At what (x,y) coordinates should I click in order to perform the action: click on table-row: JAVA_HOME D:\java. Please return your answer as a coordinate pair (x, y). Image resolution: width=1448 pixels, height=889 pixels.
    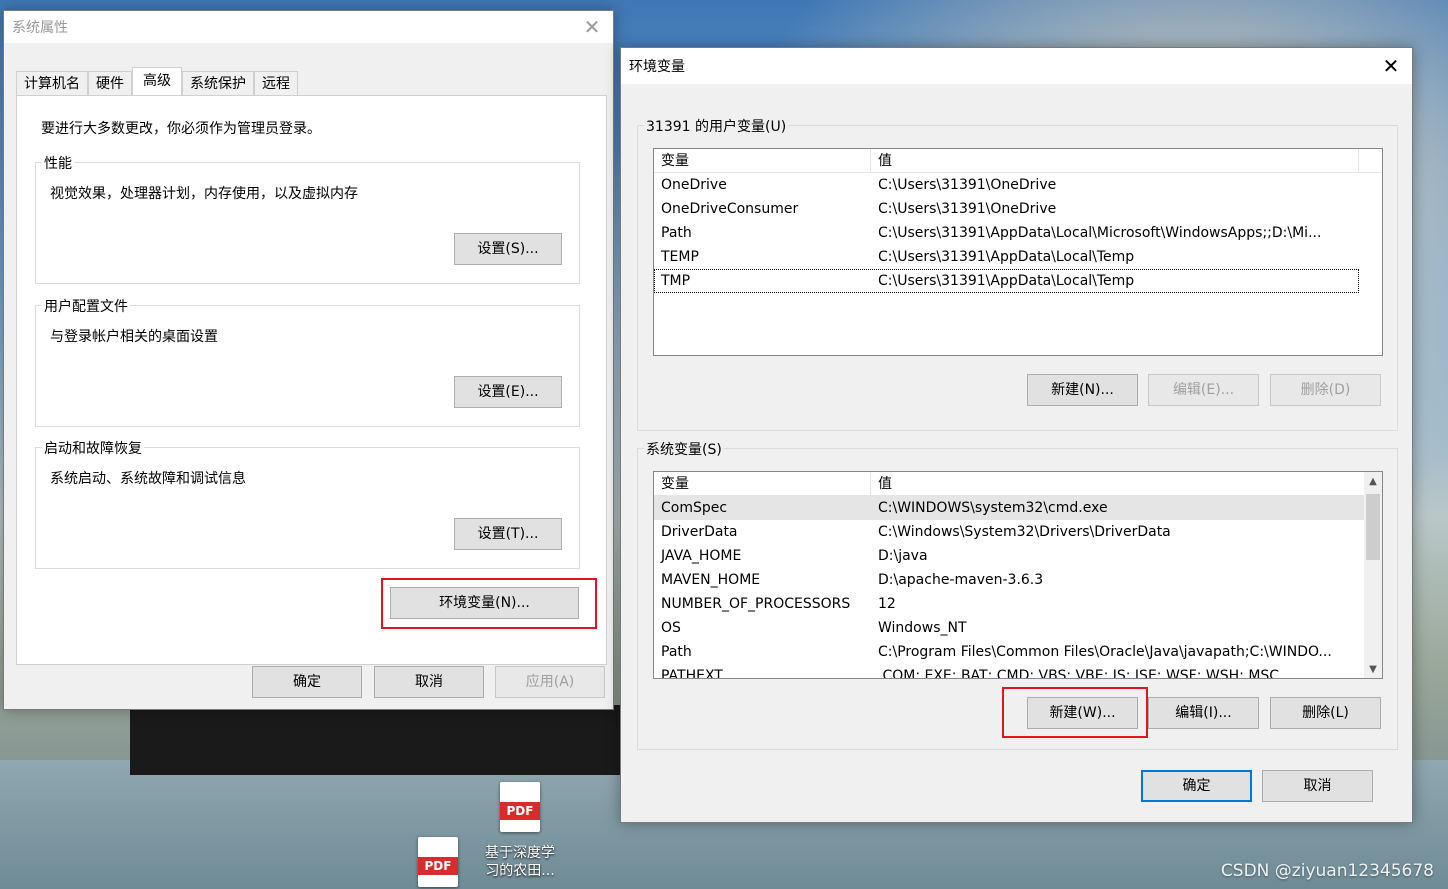
    Looking at the image, I should click on (1018, 556).